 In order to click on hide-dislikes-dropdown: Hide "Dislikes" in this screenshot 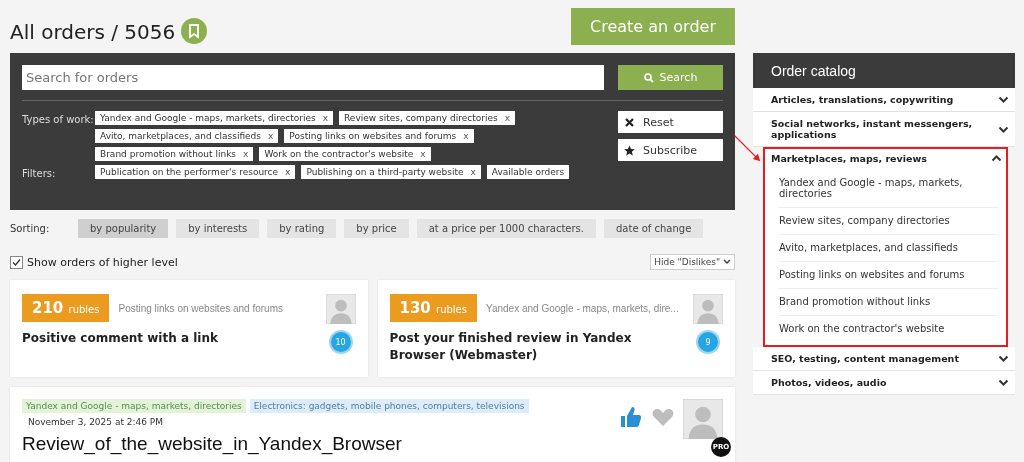, I will do `click(692, 262)`.